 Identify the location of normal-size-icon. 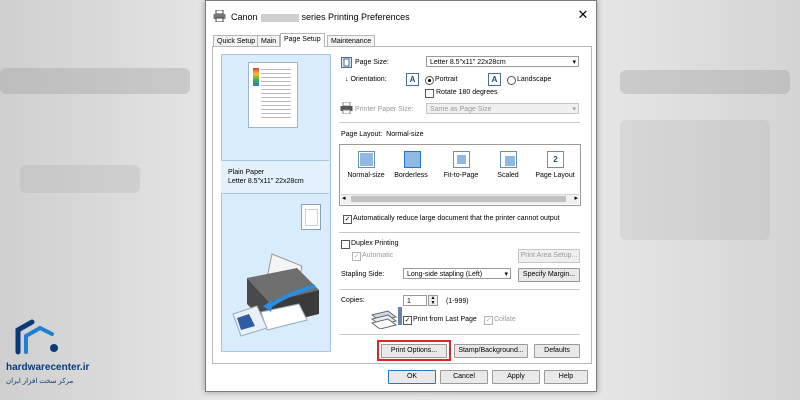
(366, 159).